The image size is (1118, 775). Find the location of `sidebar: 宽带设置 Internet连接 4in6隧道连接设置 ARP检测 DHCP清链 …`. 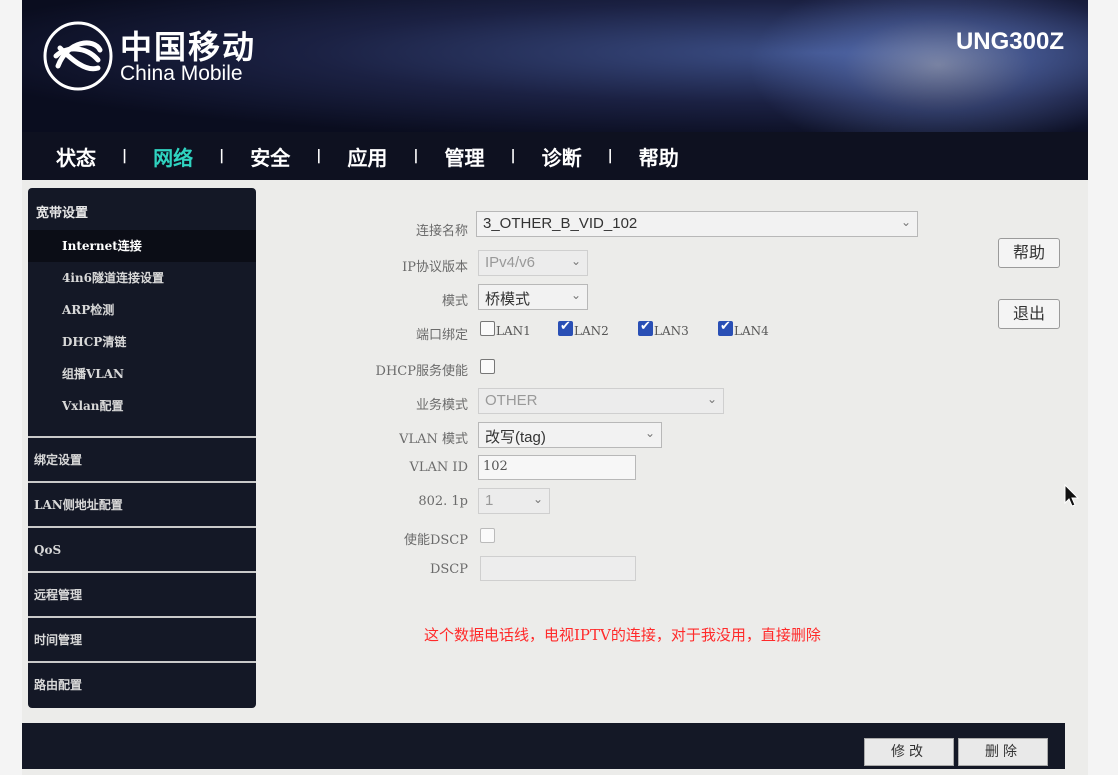

sidebar: 宽带设置 Internet连接 4in6隧道连接设置 ARP检测 DHCP清链 … is located at coordinates (142, 448).